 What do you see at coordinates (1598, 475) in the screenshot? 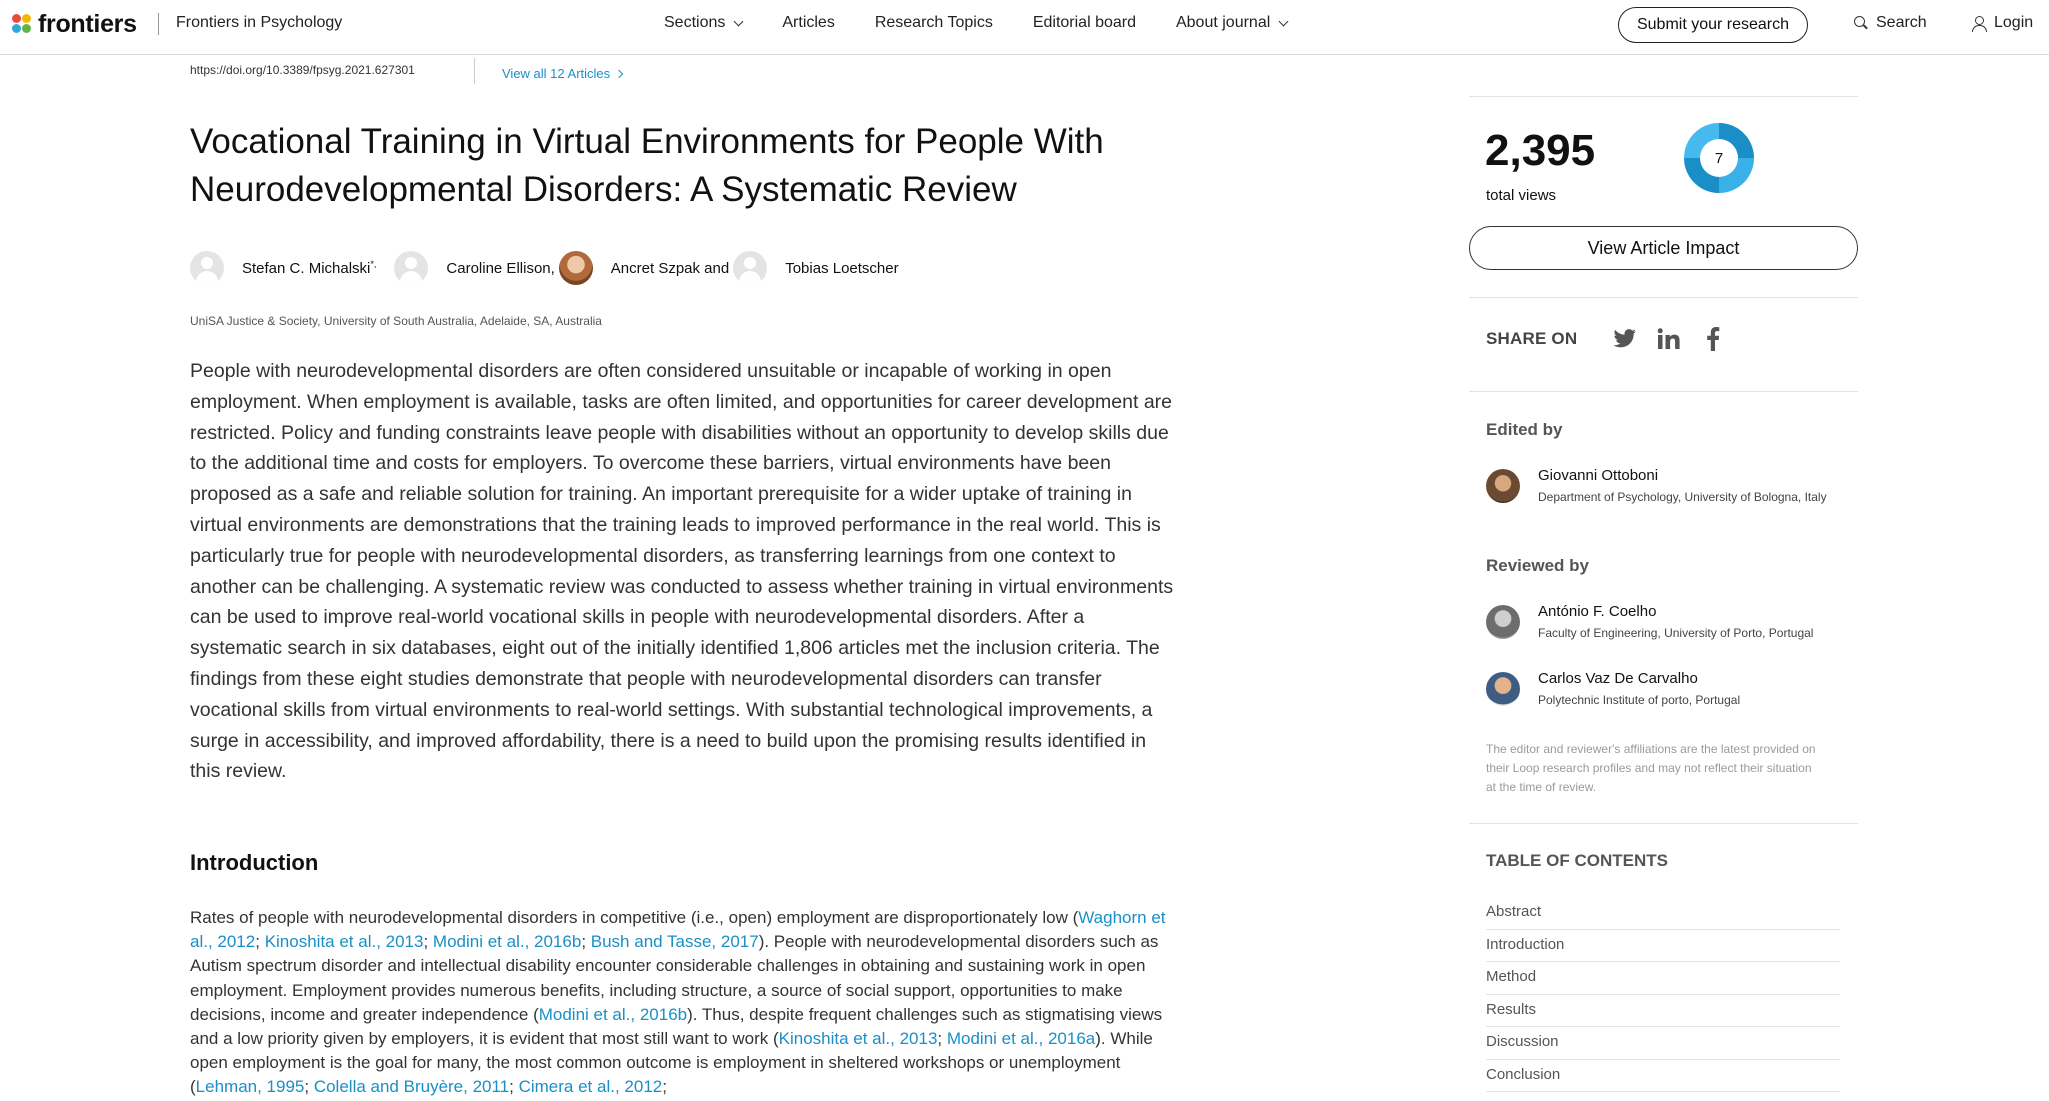
I see `editor-name: Giovanni Ottoboni` at bounding box center [1598, 475].